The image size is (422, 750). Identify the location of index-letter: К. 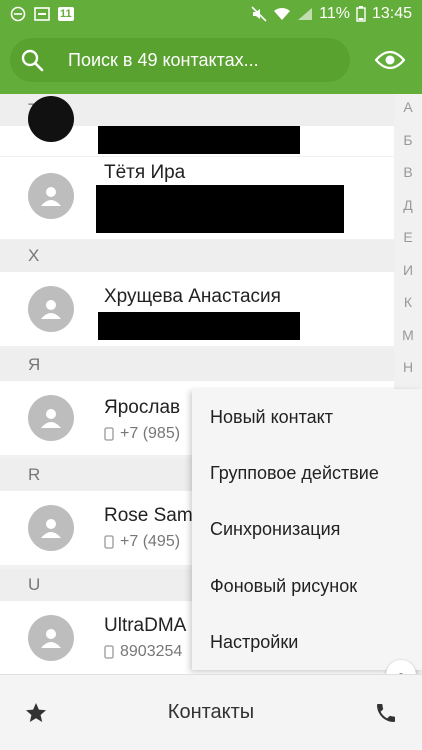
(408, 305).